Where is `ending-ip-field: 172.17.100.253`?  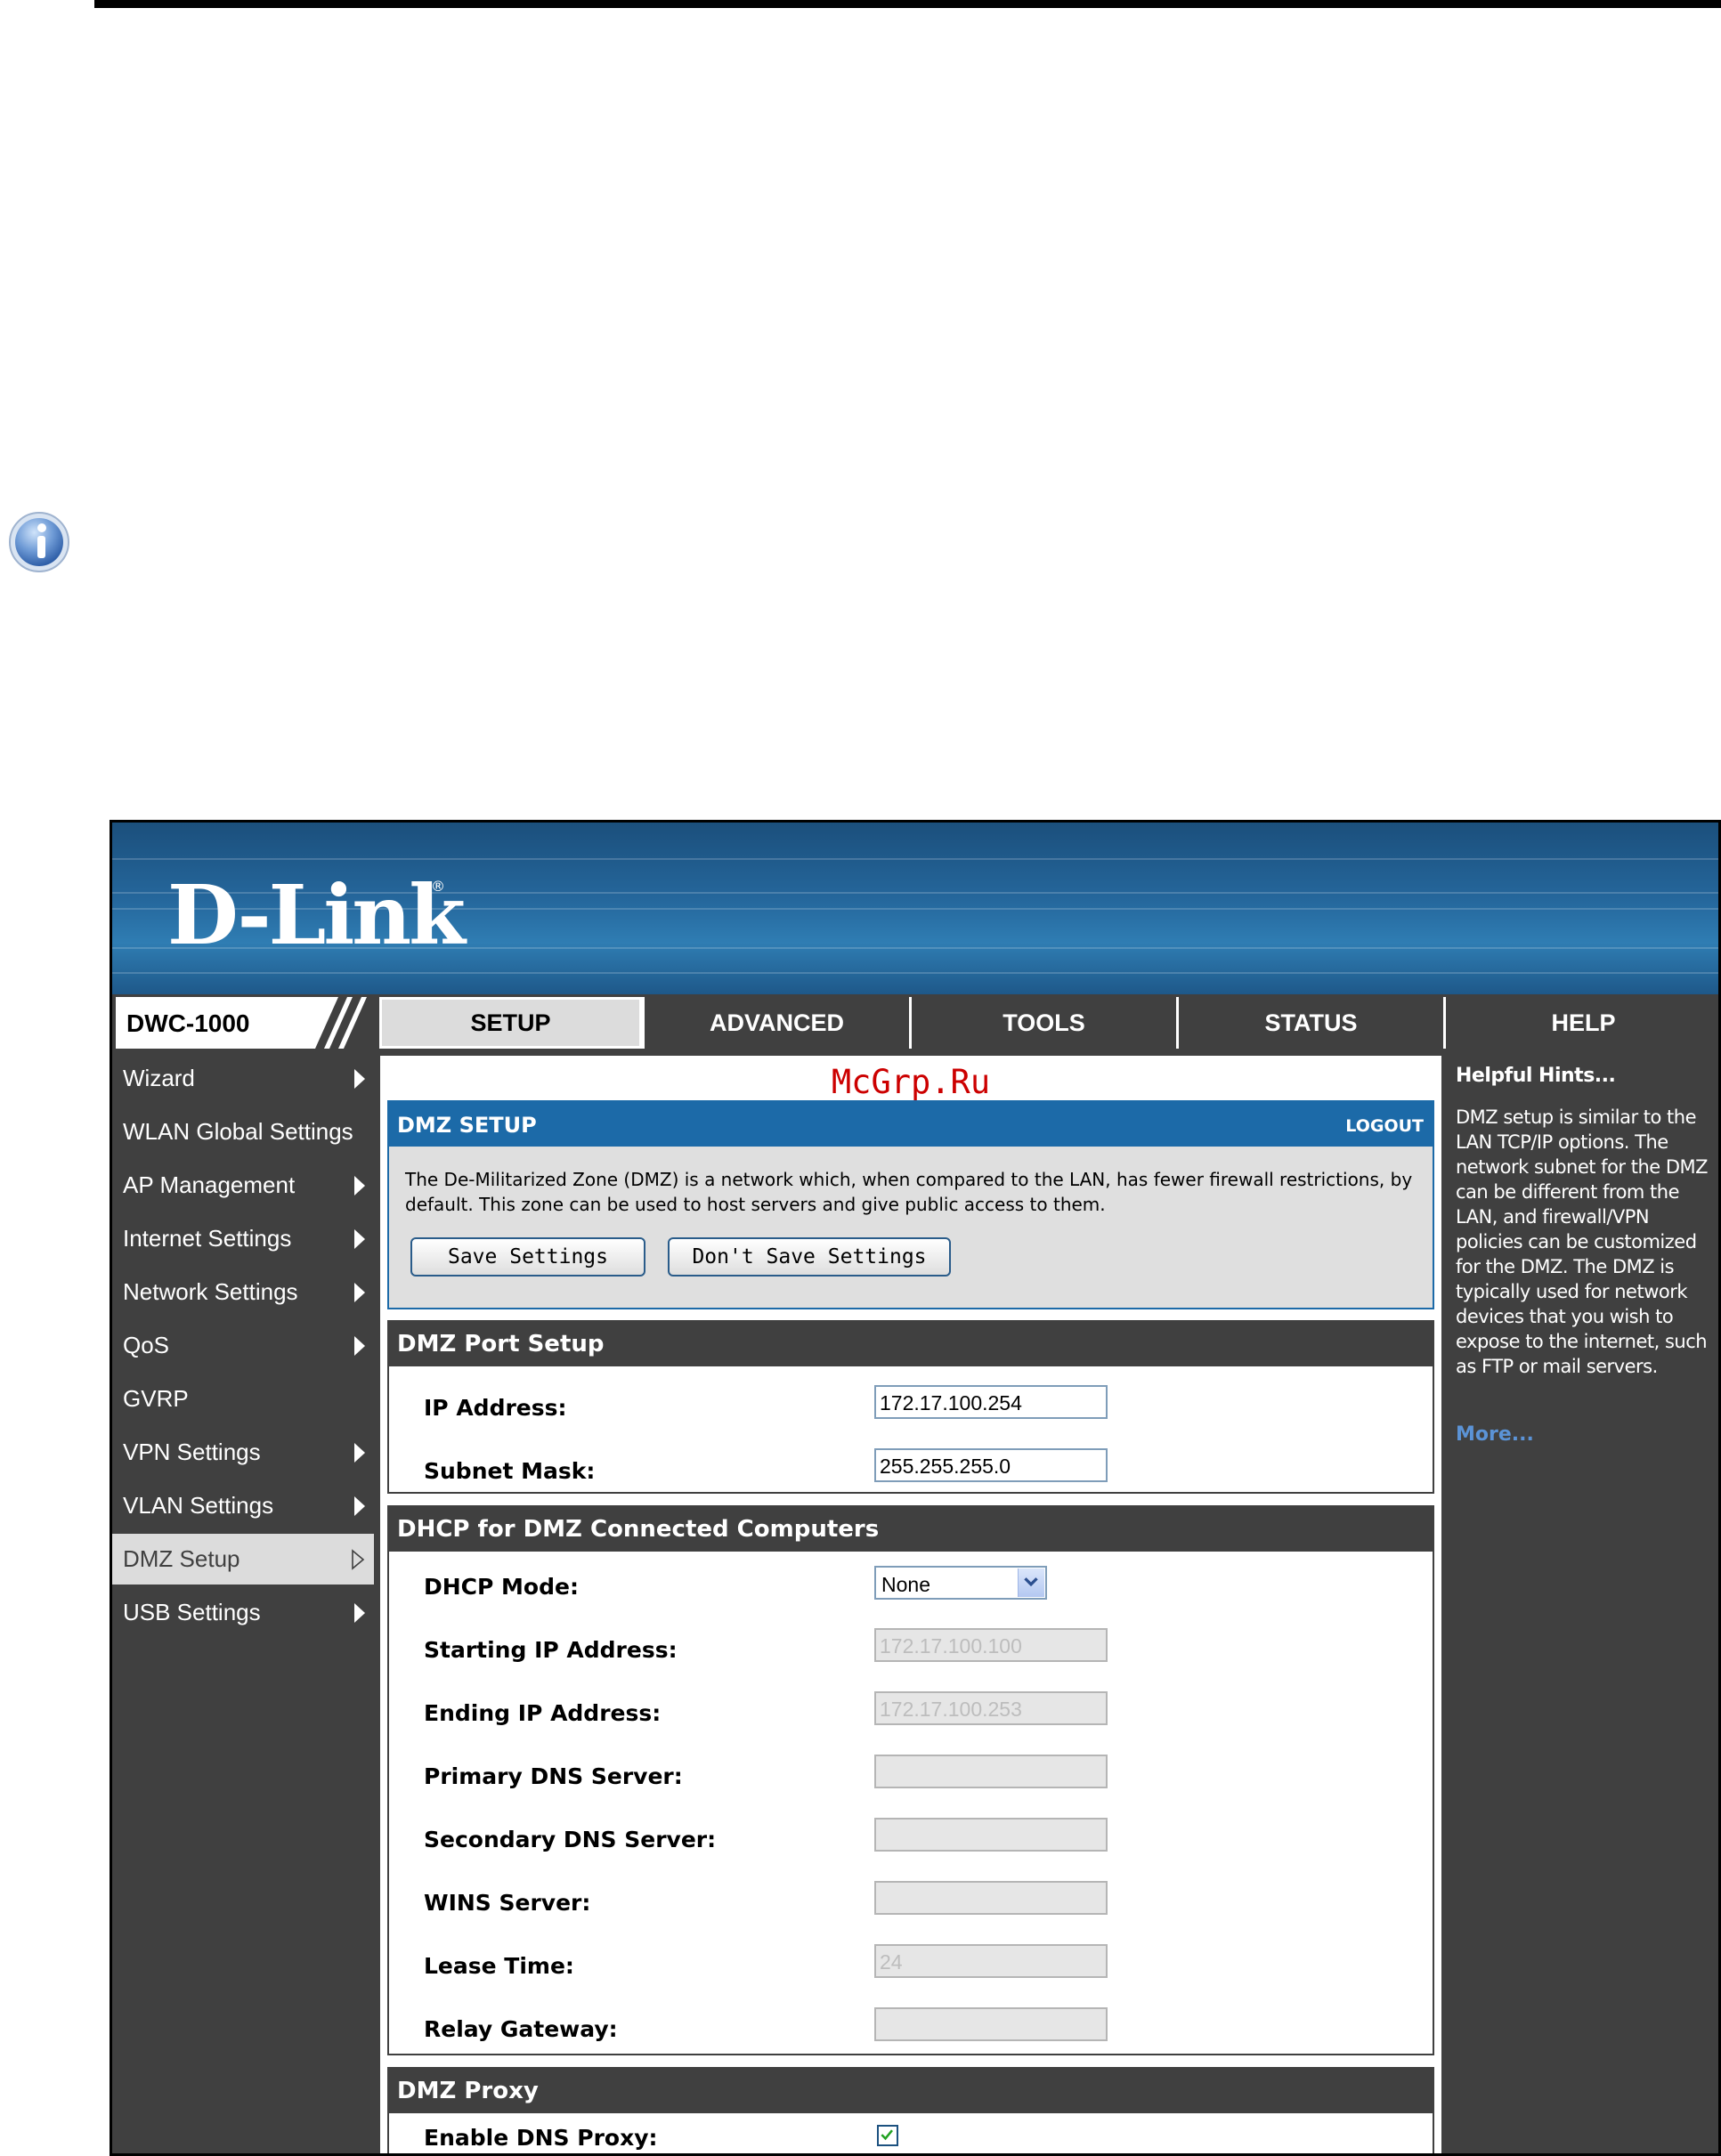
ending-ip-field: 172.17.100.253 is located at coordinates (991, 1708).